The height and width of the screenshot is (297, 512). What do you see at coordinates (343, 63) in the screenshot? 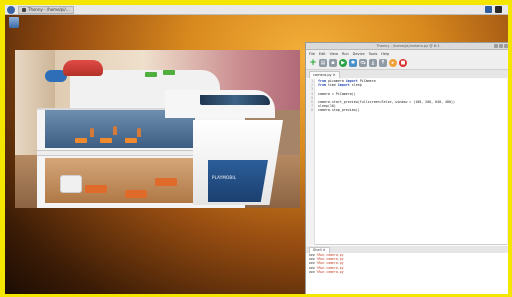
I see `run-icon: ▶` at bounding box center [343, 63].